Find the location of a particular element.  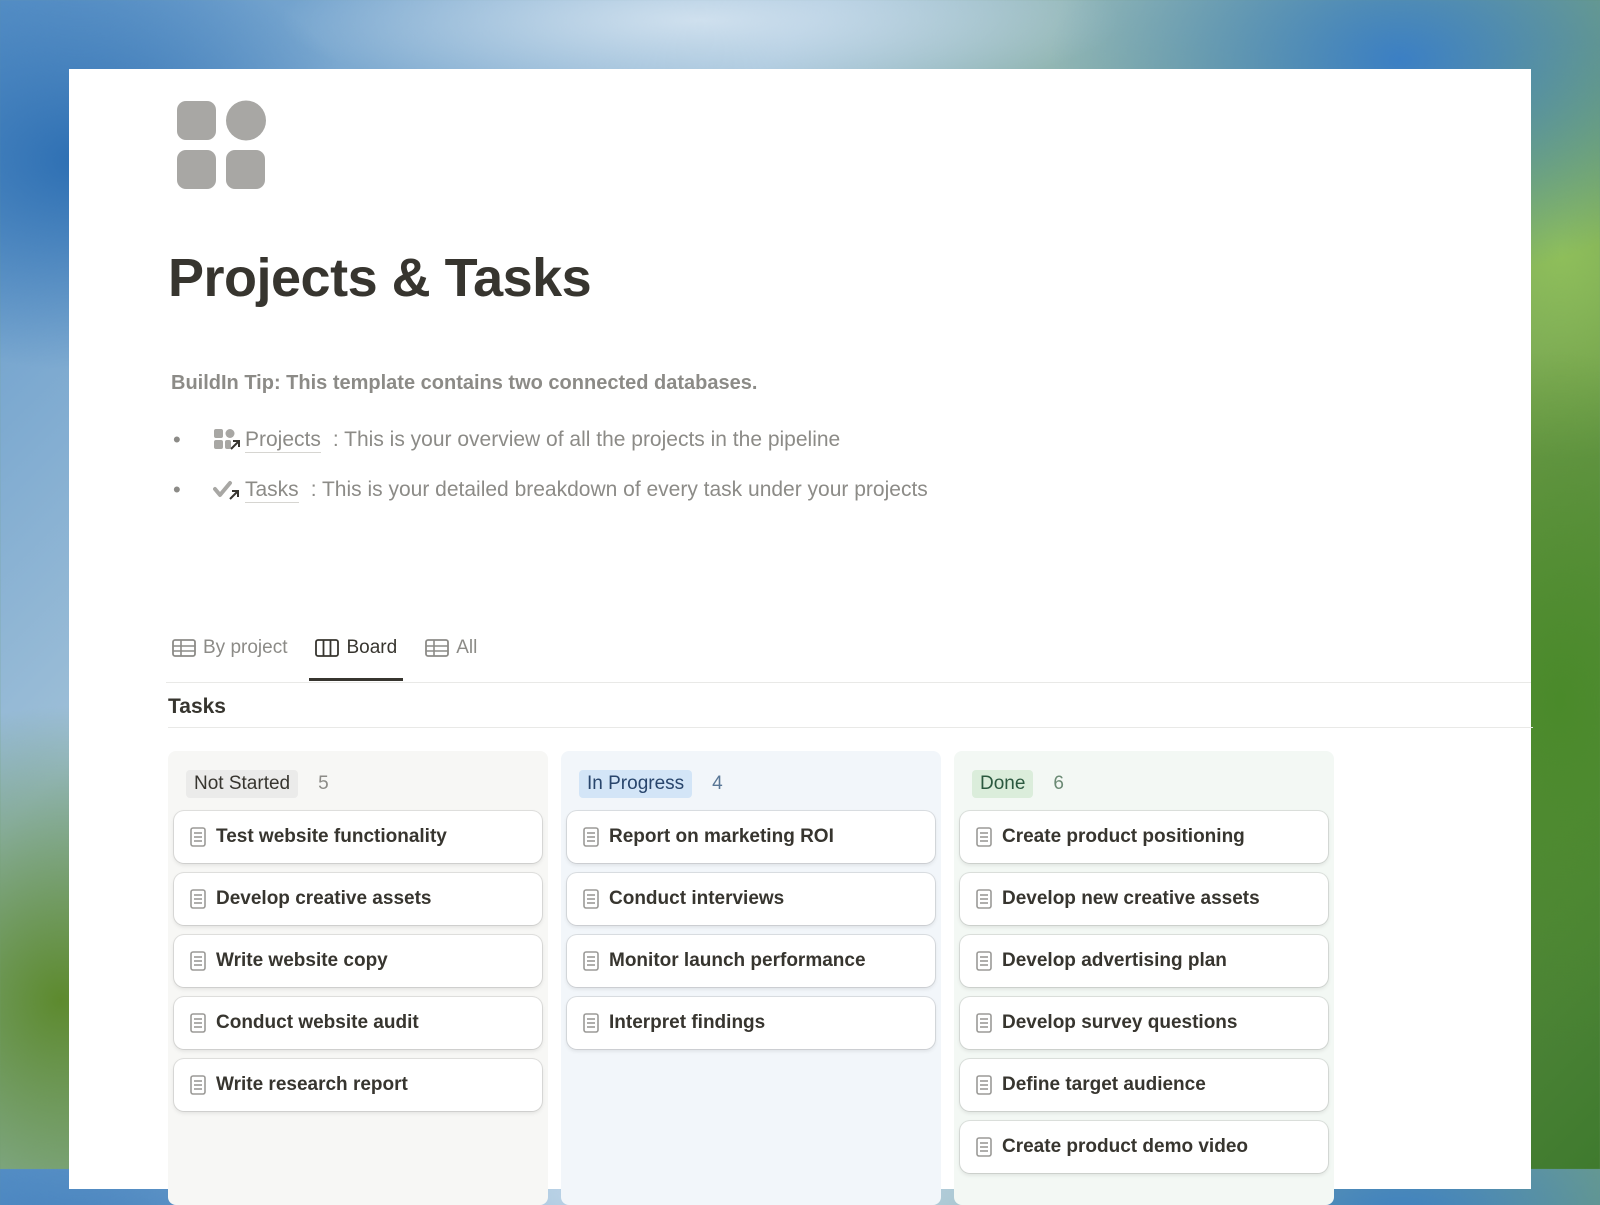

task-title: Create product demo video is located at coordinates (1125, 1146).